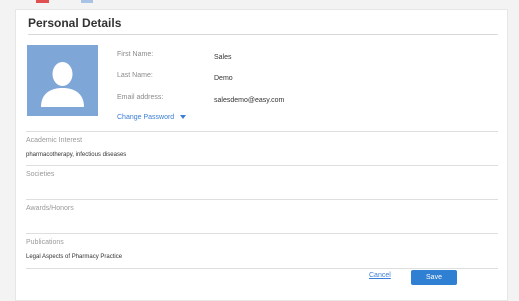 Image resolution: width=519 pixels, height=301 pixels. I want to click on change-password-label: Change Password, so click(146, 117).